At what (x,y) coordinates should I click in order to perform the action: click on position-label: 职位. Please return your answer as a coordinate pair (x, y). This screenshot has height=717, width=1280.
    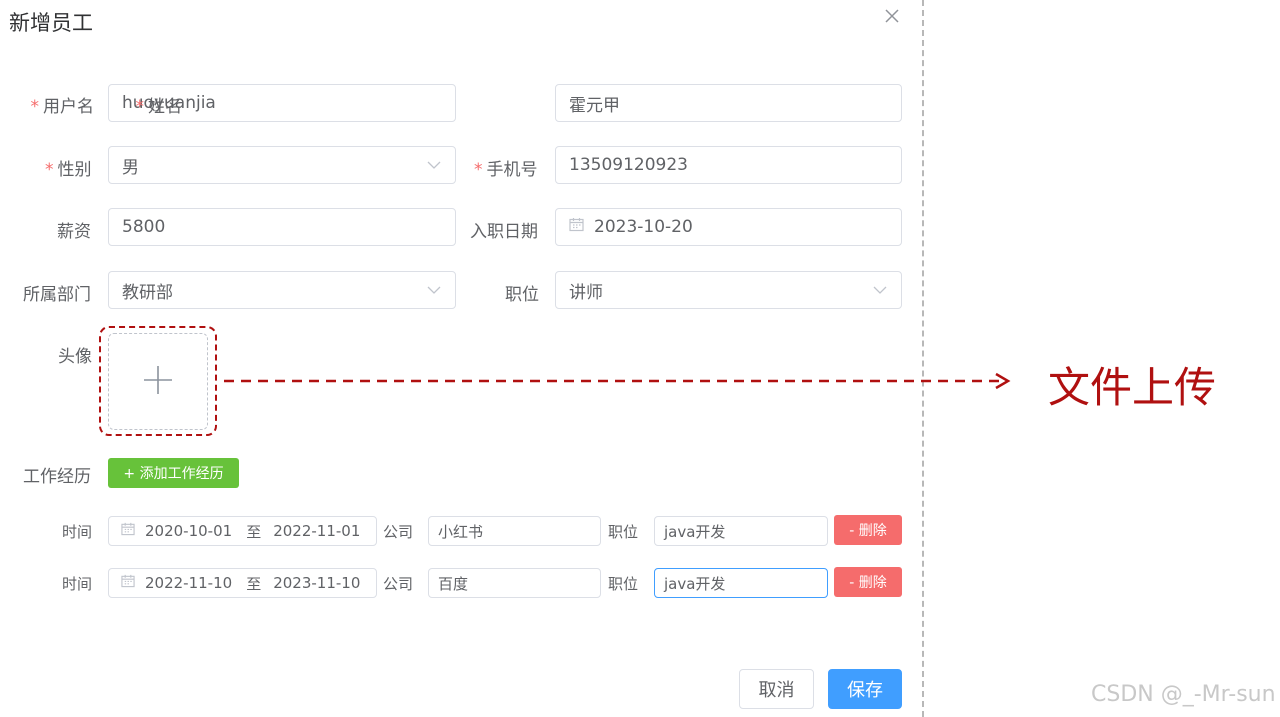
    Looking at the image, I should click on (522, 295).